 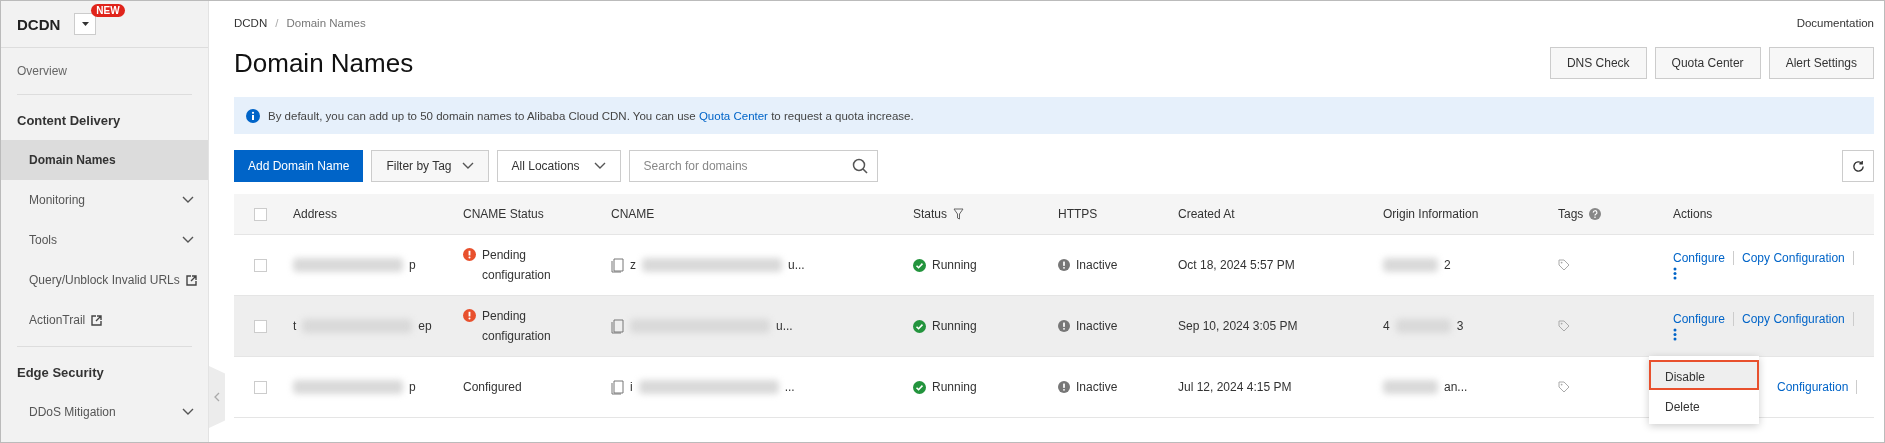 I want to click on documentation-link: Documentation, so click(x=1835, y=23).